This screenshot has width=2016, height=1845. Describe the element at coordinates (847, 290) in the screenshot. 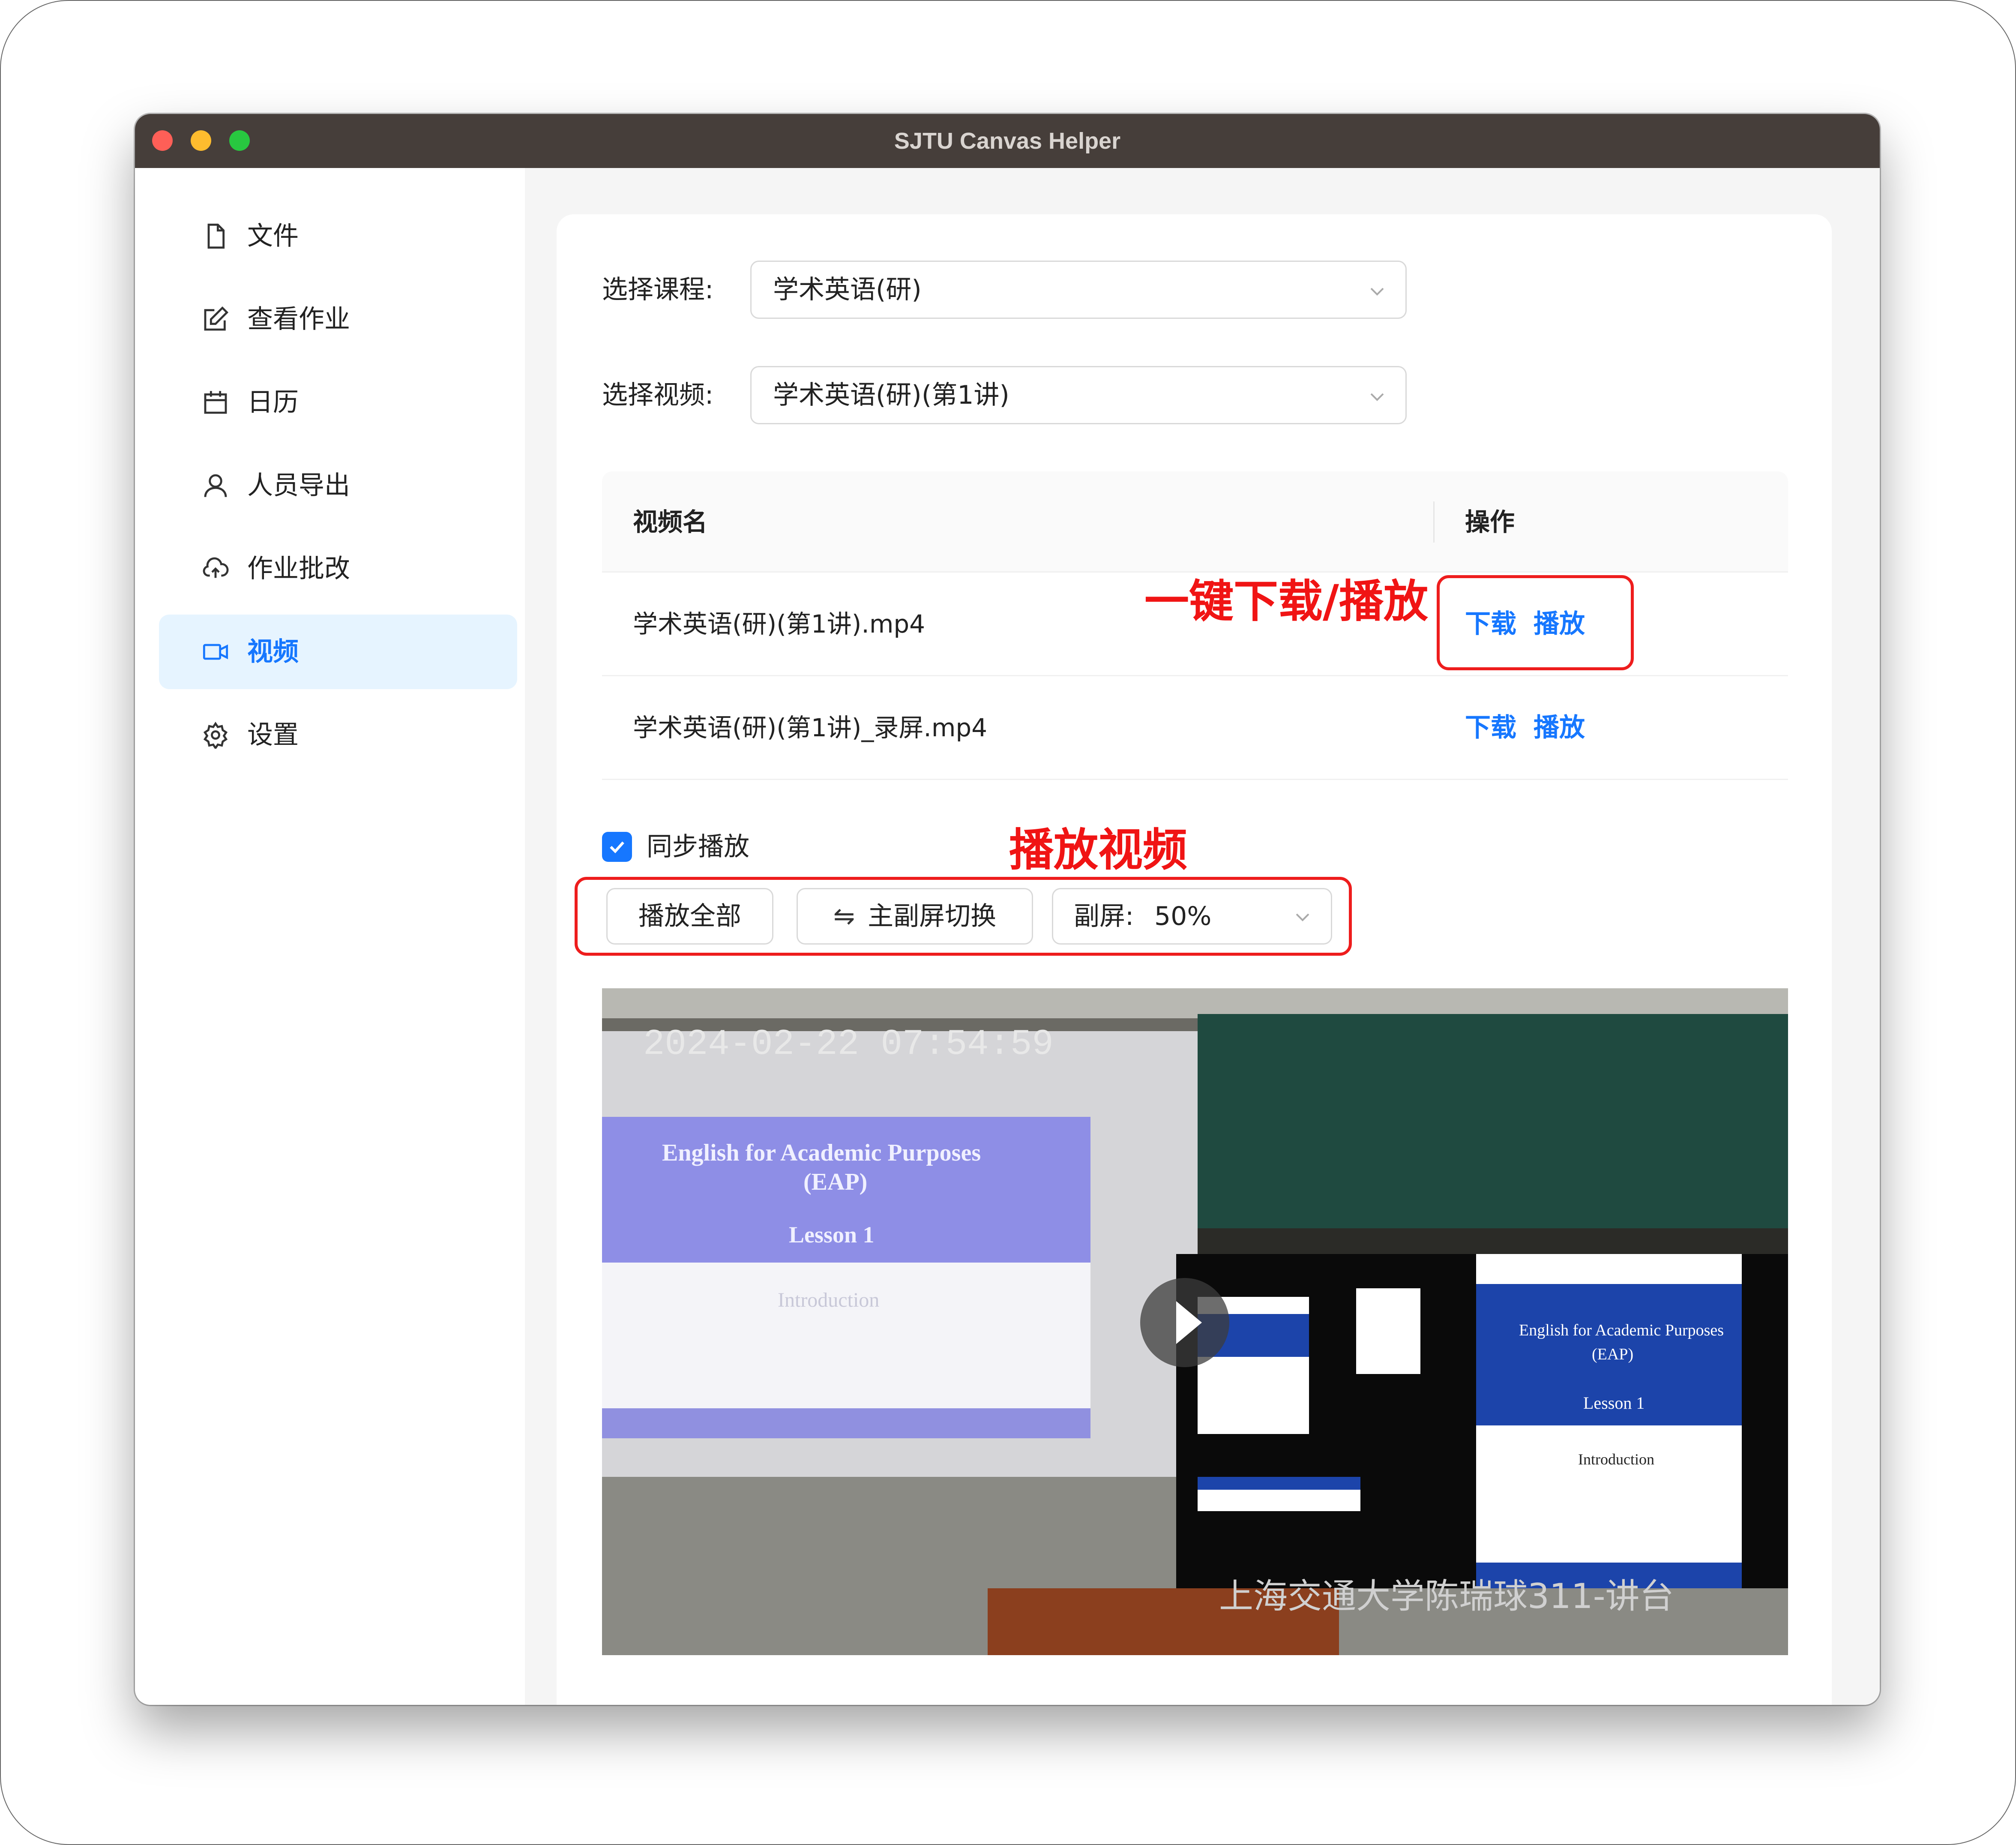

I see `course-select-value: 学术英语(研)` at that location.